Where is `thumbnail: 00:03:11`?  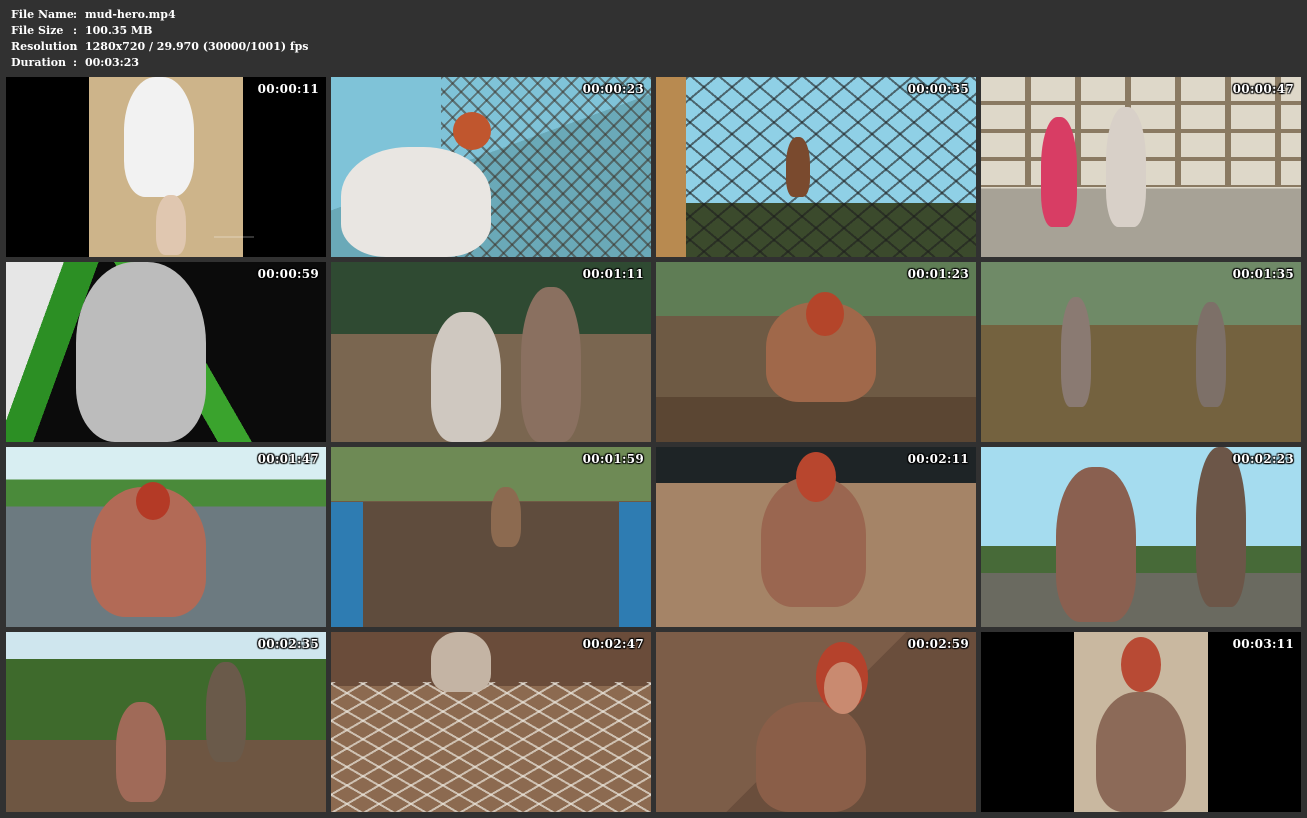
thumbnail: 00:03:11 is located at coordinates (1141, 722).